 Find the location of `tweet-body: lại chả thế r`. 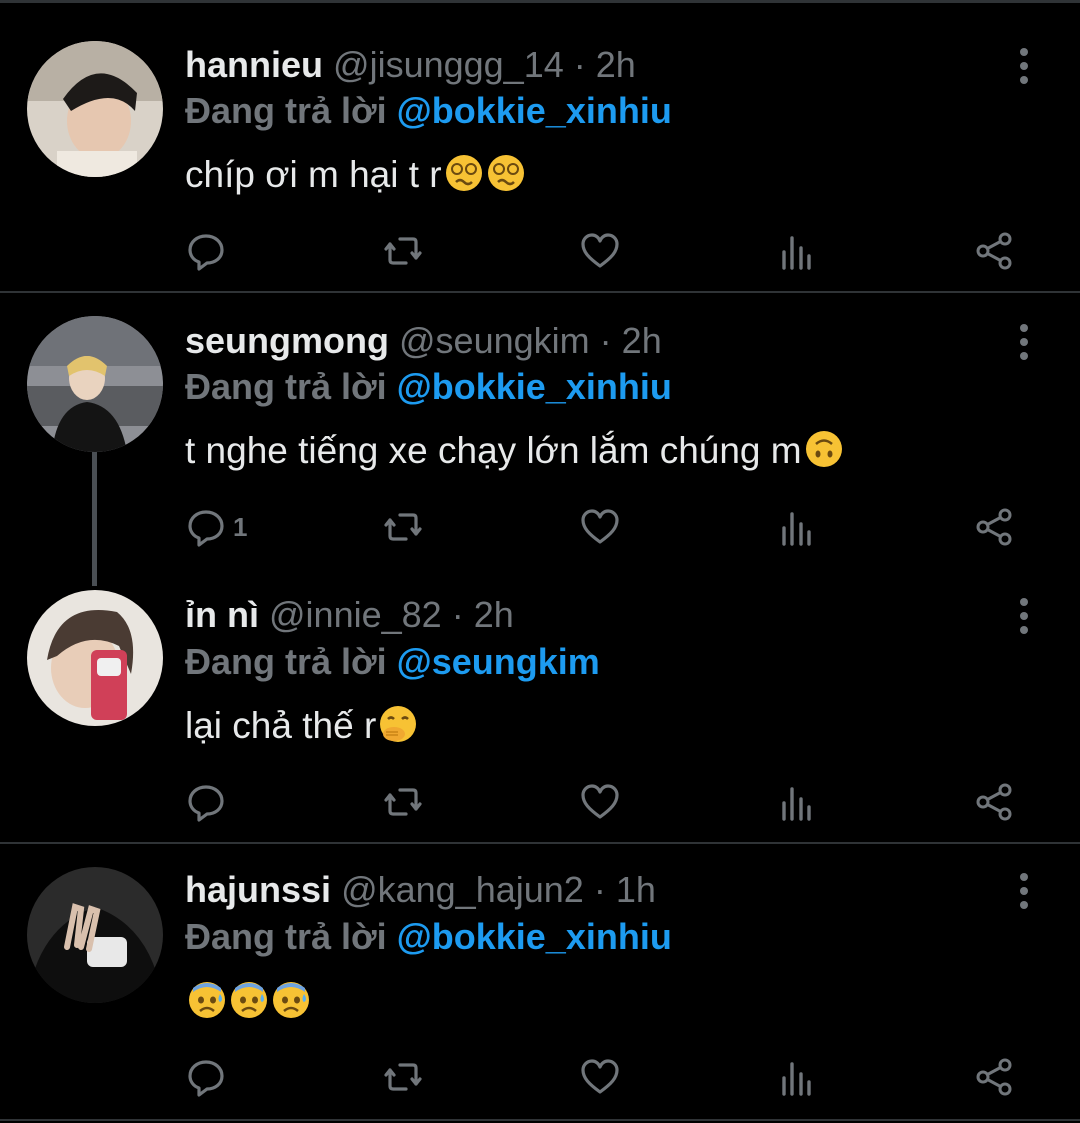

tweet-body: lại chả thế r is located at coordinates (281, 725).